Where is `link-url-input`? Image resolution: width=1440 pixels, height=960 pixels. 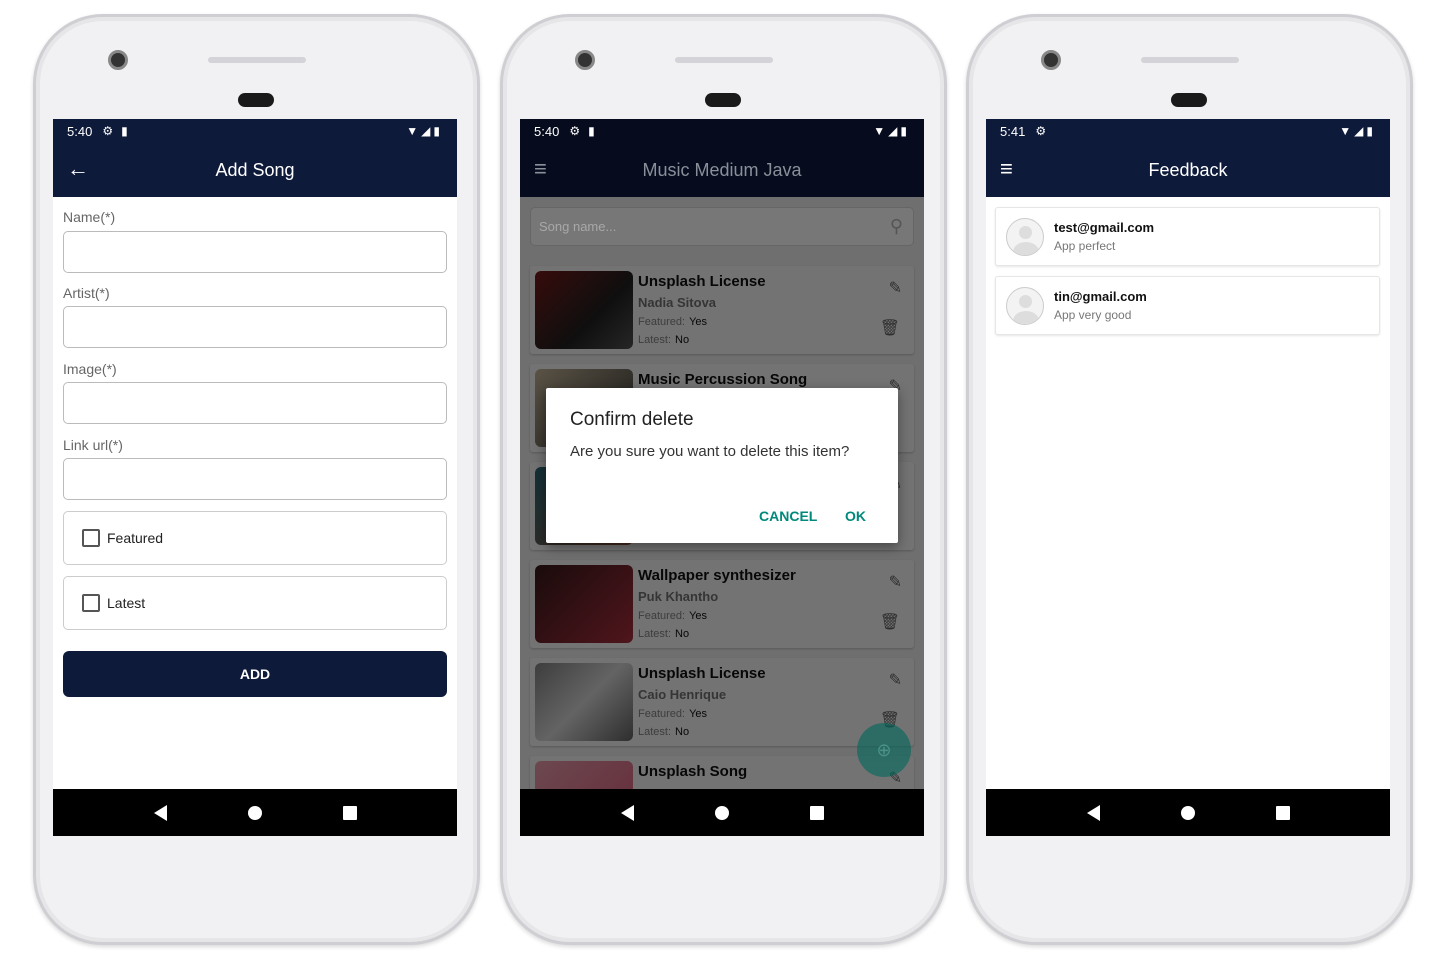
link-url-input is located at coordinates (255, 479).